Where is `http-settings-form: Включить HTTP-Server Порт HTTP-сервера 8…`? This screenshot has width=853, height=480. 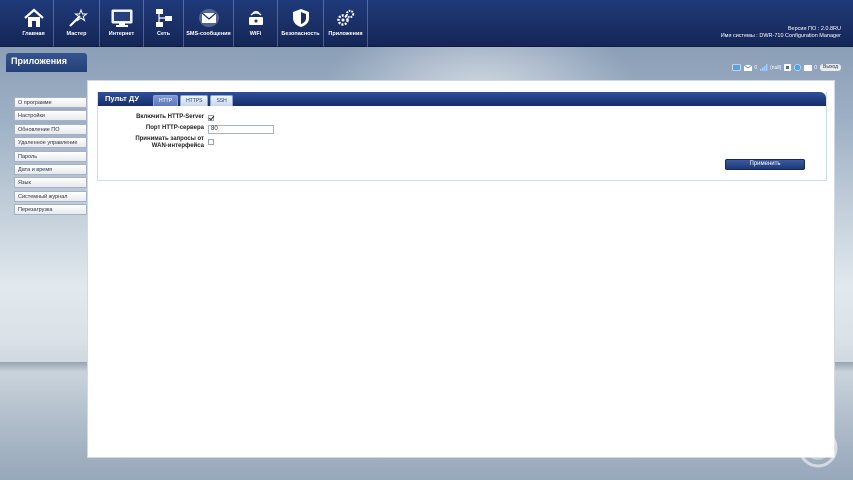
http-settings-form: Включить HTTP-Server Порт HTTP-сервера 8… is located at coordinates (462, 134).